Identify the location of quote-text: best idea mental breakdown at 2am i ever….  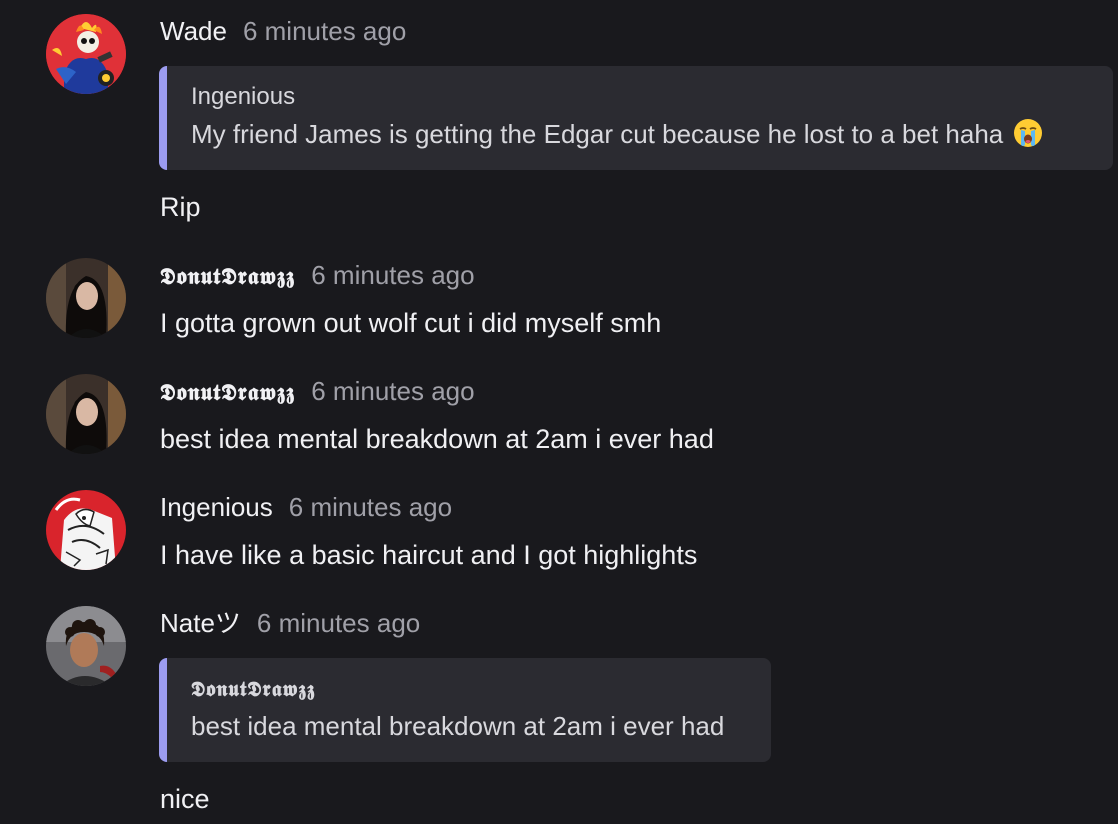
(458, 726).